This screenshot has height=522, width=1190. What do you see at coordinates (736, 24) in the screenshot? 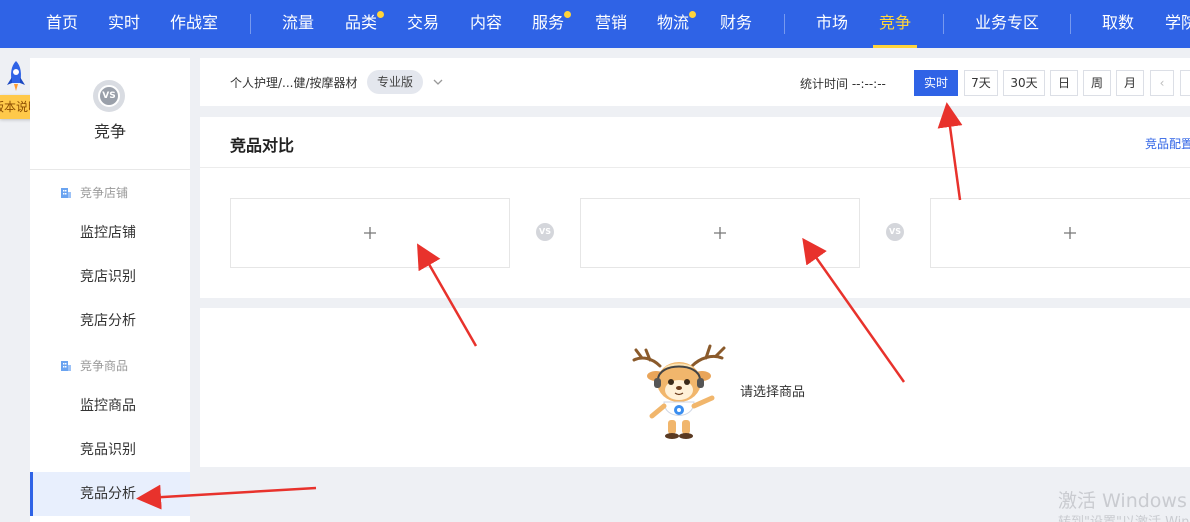
I see `nav-finance: 财务` at bounding box center [736, 24].